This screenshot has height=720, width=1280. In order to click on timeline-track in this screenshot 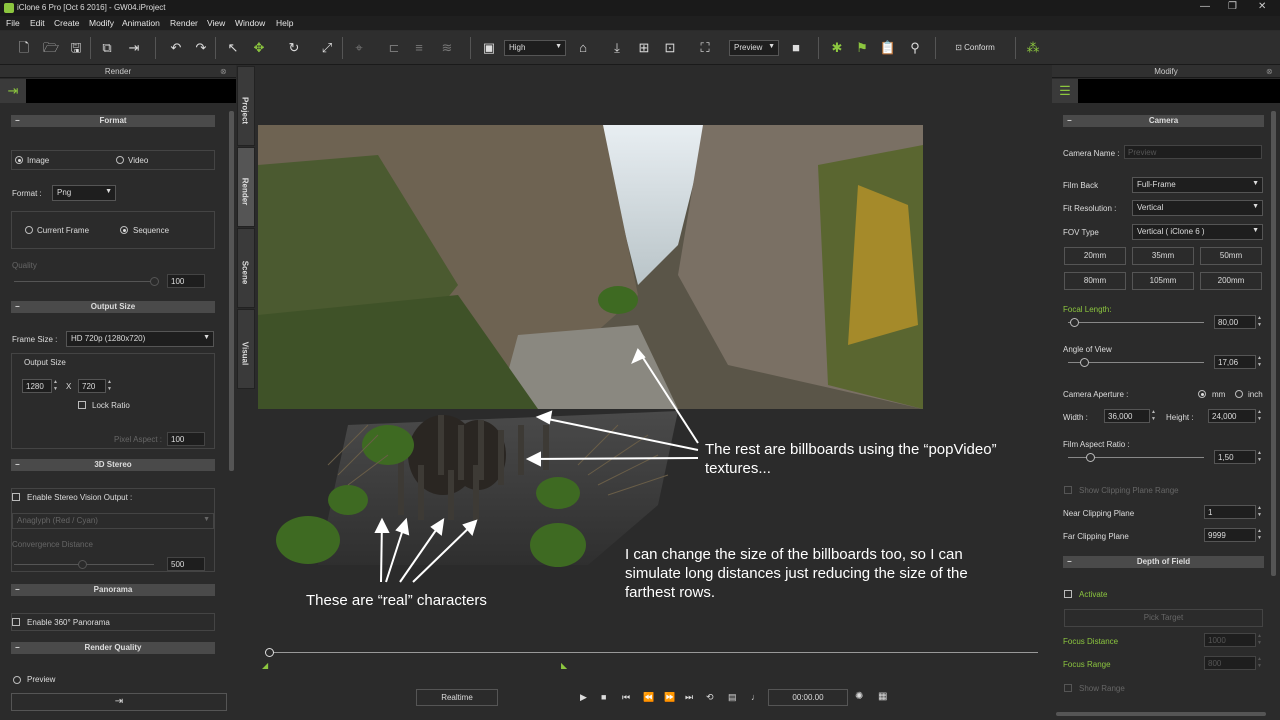, I will do `click(654, 652)`.